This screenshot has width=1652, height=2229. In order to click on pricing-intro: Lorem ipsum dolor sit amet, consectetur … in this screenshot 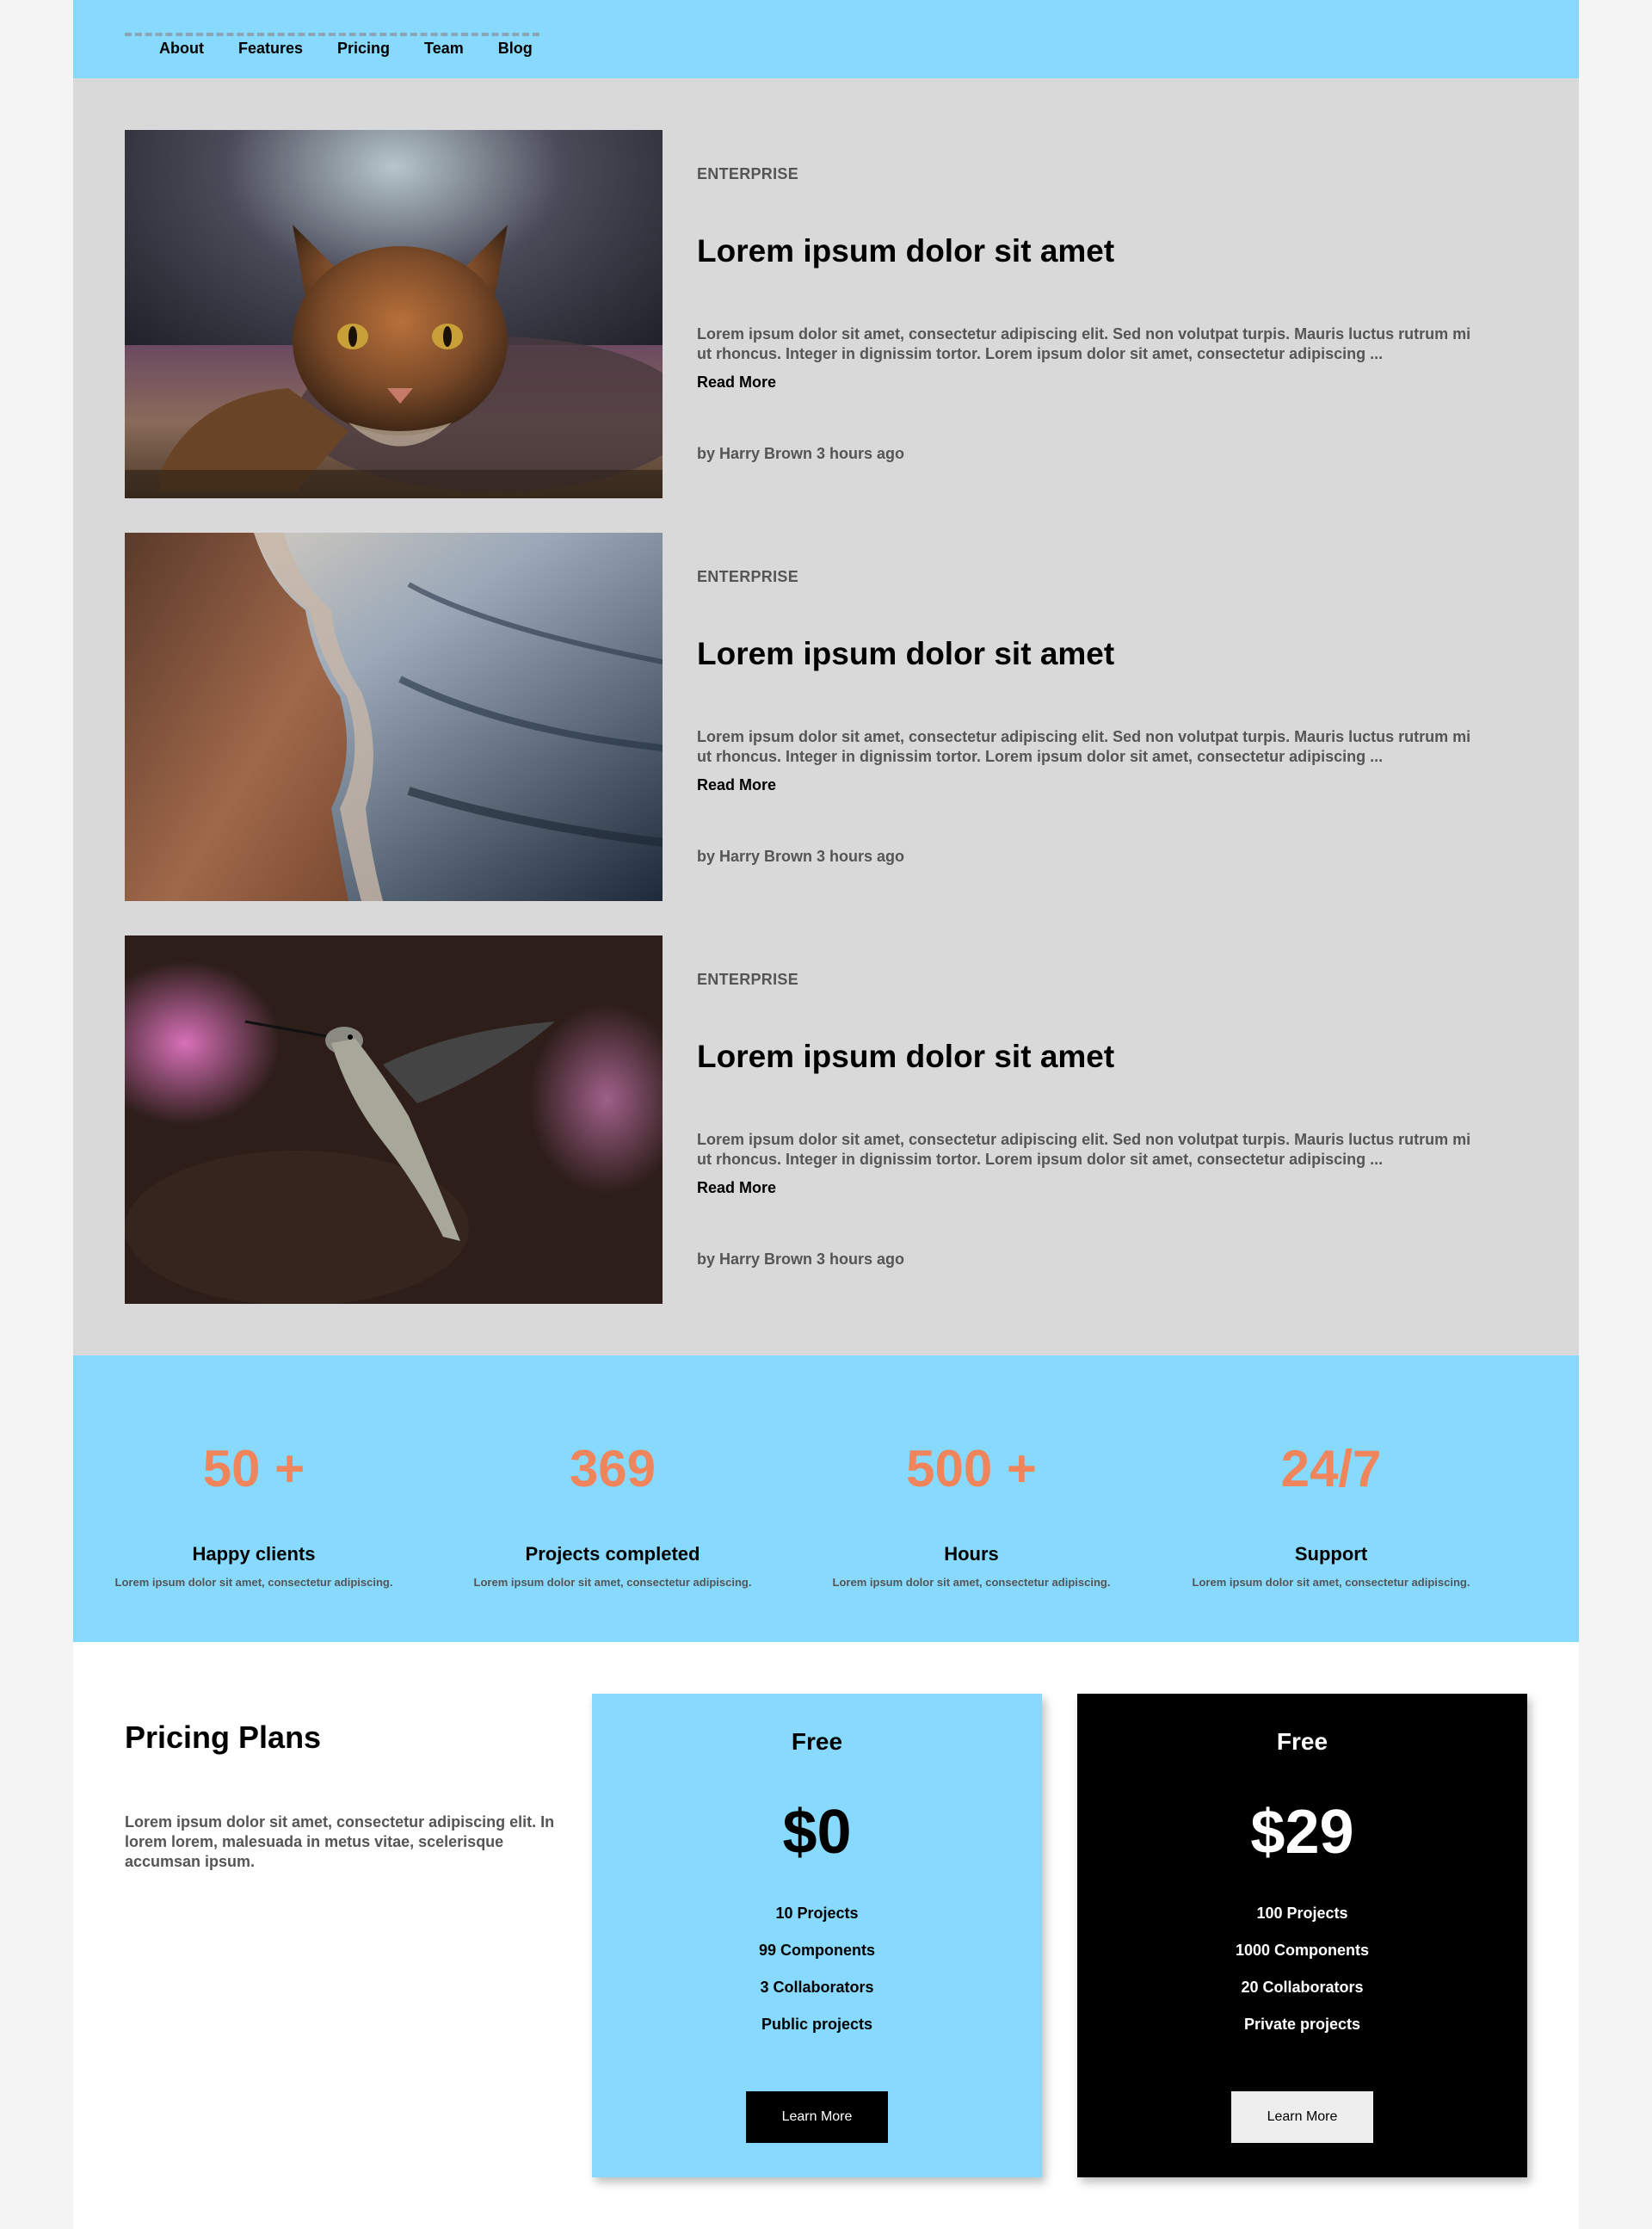, I will do `click(340, 1841)`.